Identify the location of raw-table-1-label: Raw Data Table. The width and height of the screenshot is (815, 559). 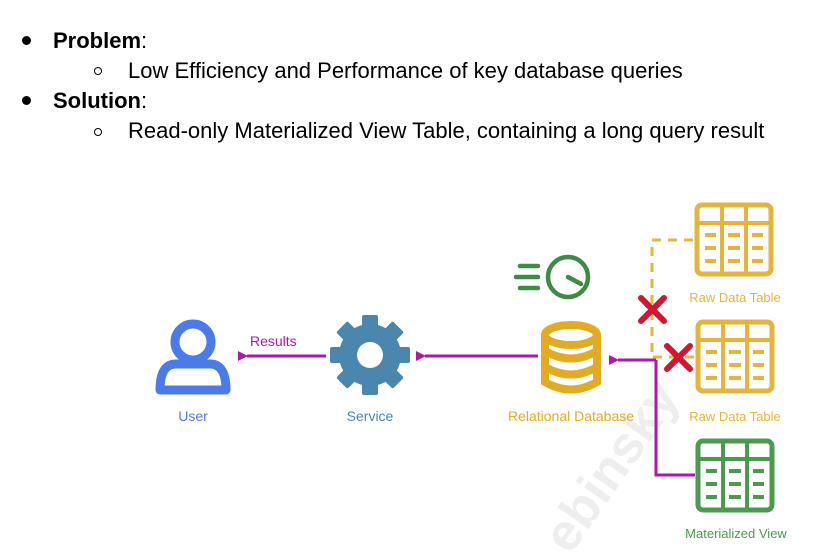
(735, 297).